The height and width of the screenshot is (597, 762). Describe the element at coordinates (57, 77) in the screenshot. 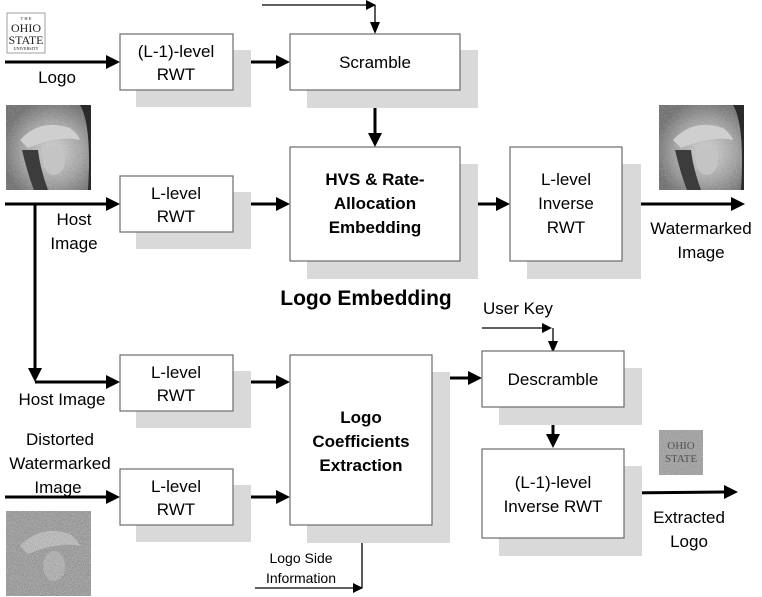

I see `logo-input-label: Logo` at that location.